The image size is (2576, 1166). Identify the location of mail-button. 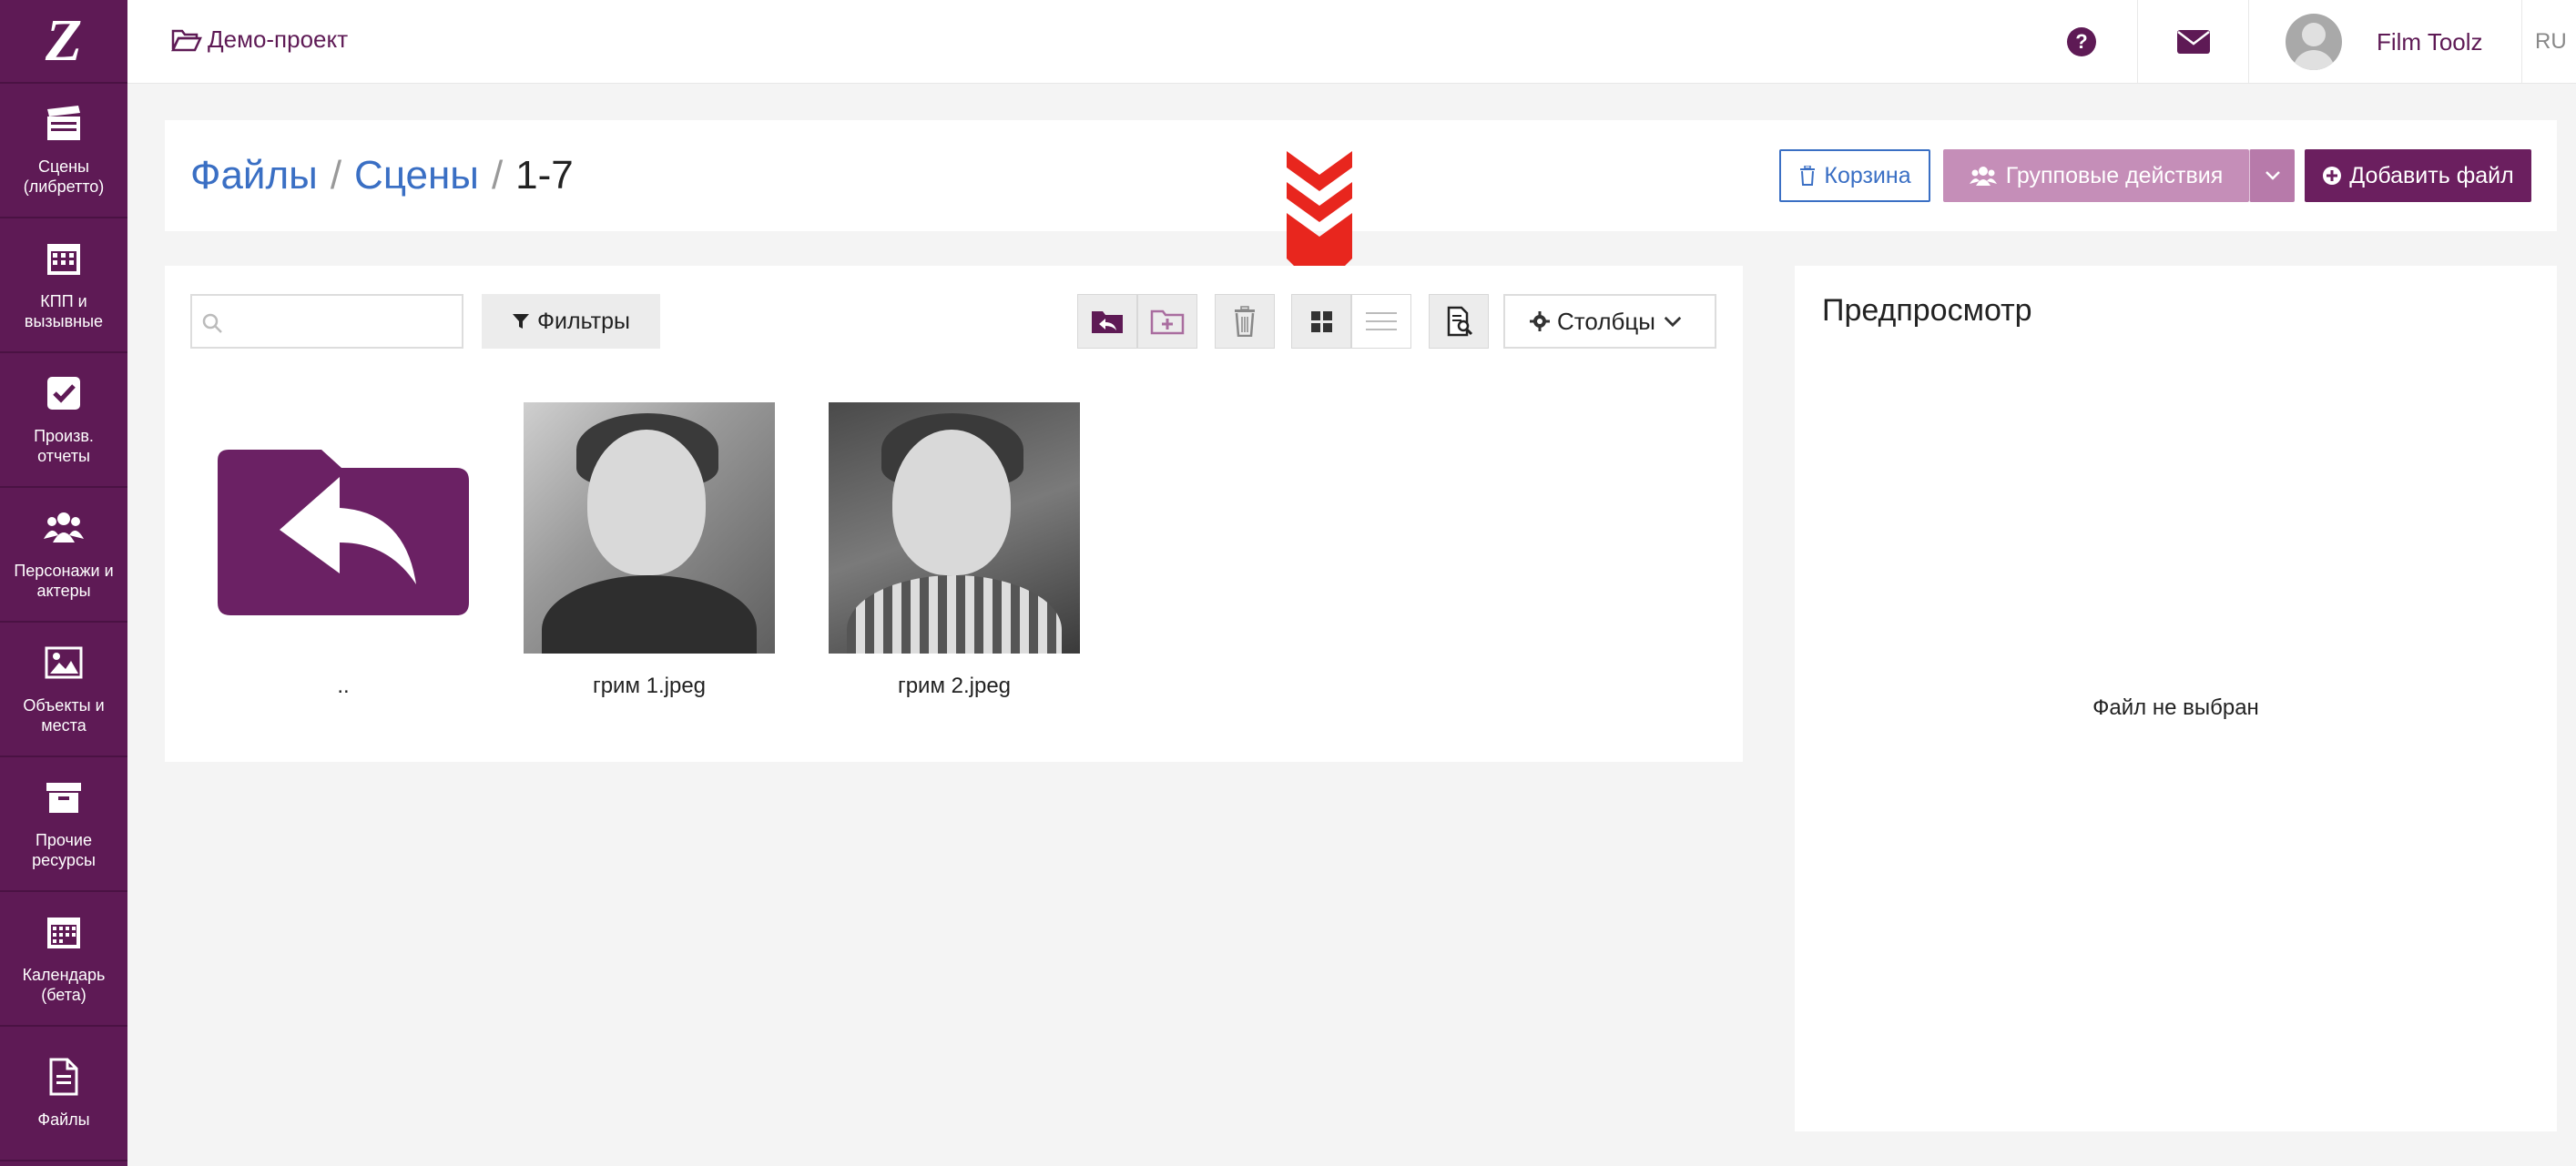
(2192, 42).